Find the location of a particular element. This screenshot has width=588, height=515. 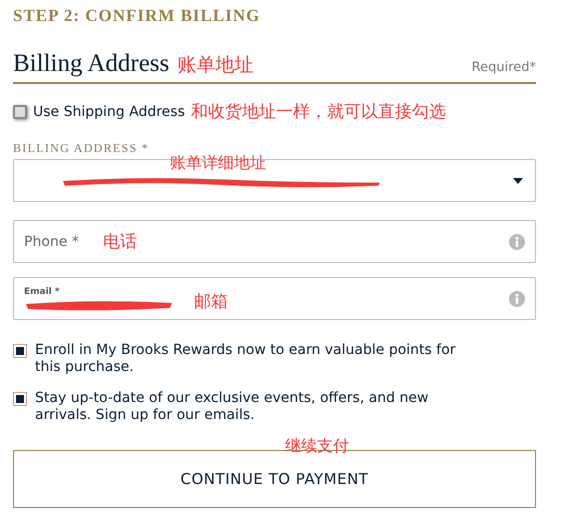

checkbox-label: Use Shipping Address is located at coordinates (109, 112).